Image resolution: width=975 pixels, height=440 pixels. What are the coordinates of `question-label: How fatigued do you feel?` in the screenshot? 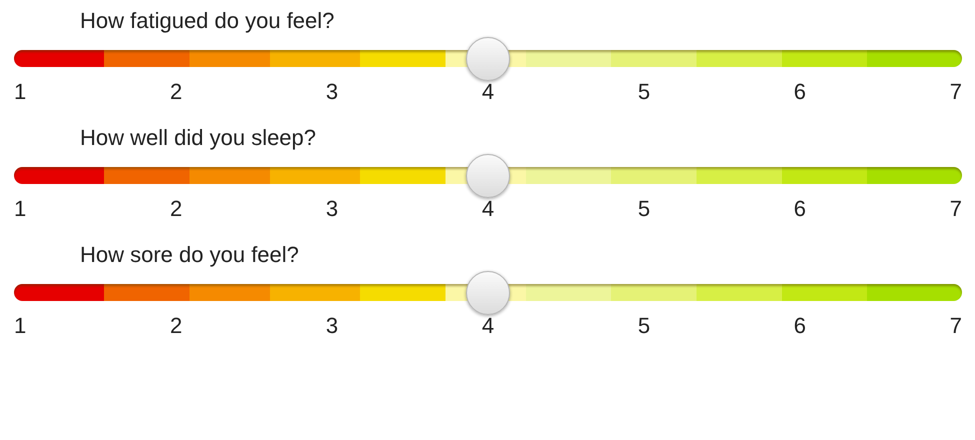 It's located at (208, 21).